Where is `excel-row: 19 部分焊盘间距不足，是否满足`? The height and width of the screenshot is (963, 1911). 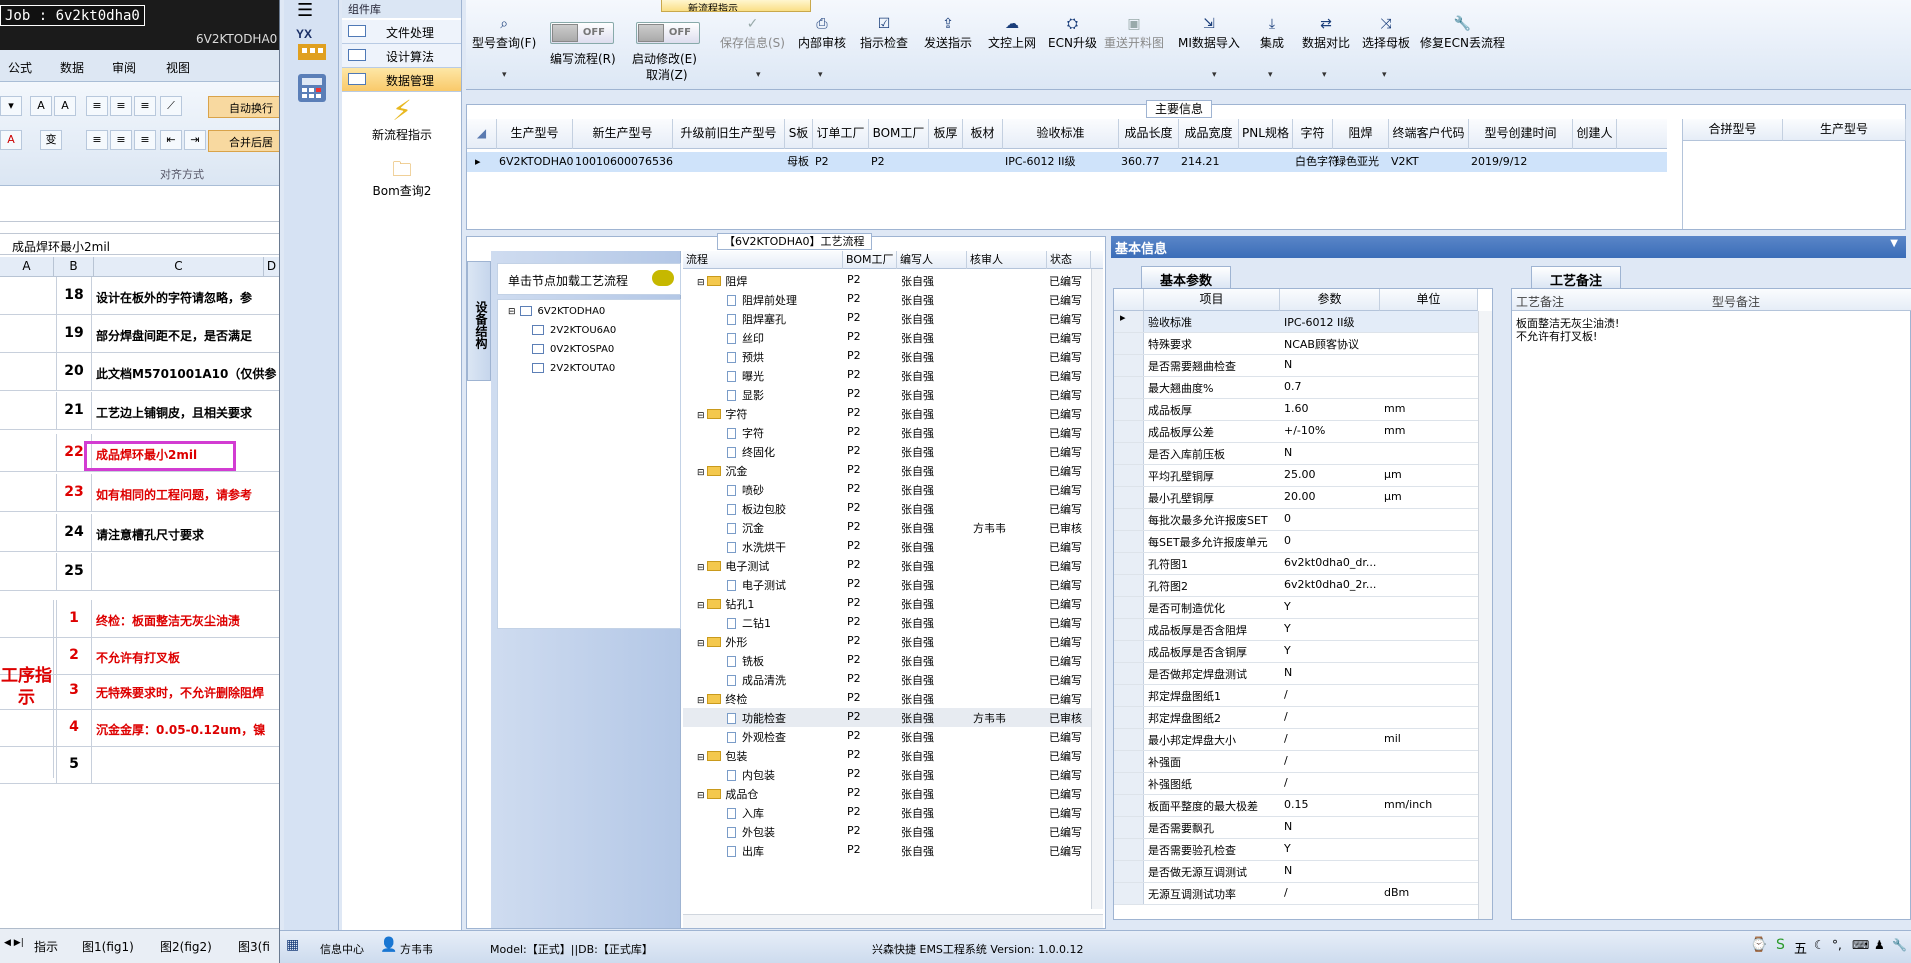
excel-row: 19 部分焊盘间距不足，是否满足 is located at coordinates (139, 334).